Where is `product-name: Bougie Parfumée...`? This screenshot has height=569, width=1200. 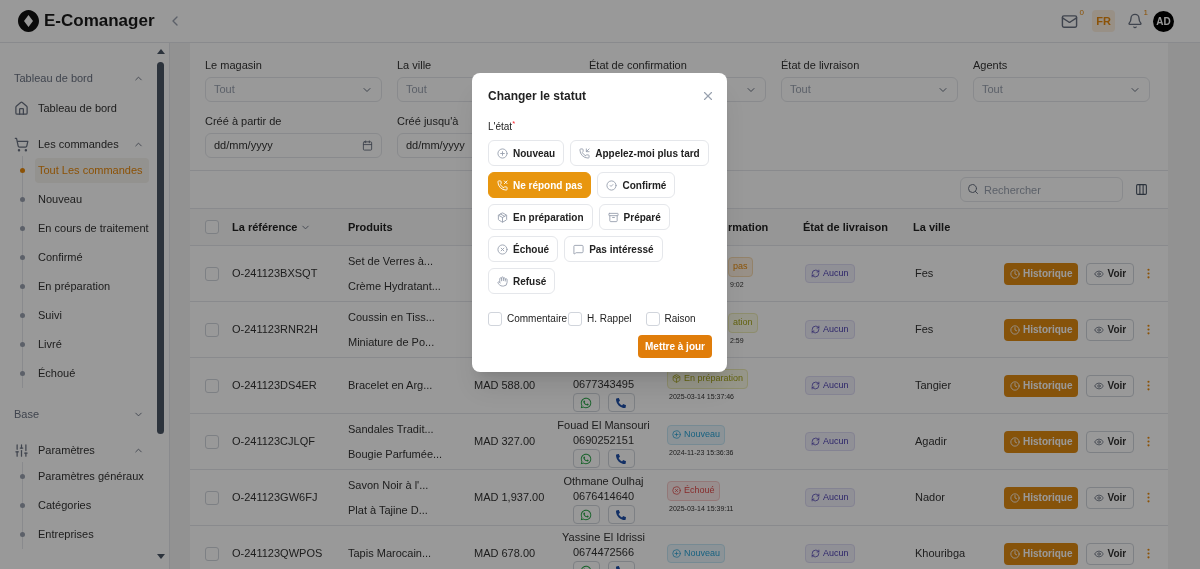 product-name: Bougie Parfumée... is located at coordinates (396, 454).